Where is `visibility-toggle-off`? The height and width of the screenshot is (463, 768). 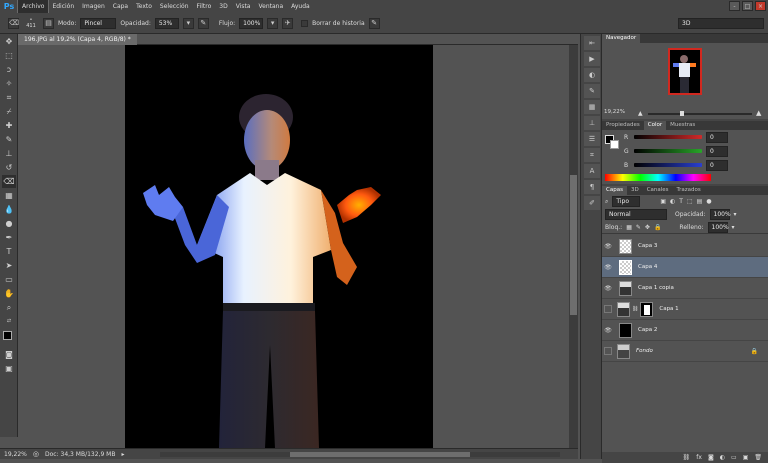
visibility-toggle-off is located at coordinates (608, 309).